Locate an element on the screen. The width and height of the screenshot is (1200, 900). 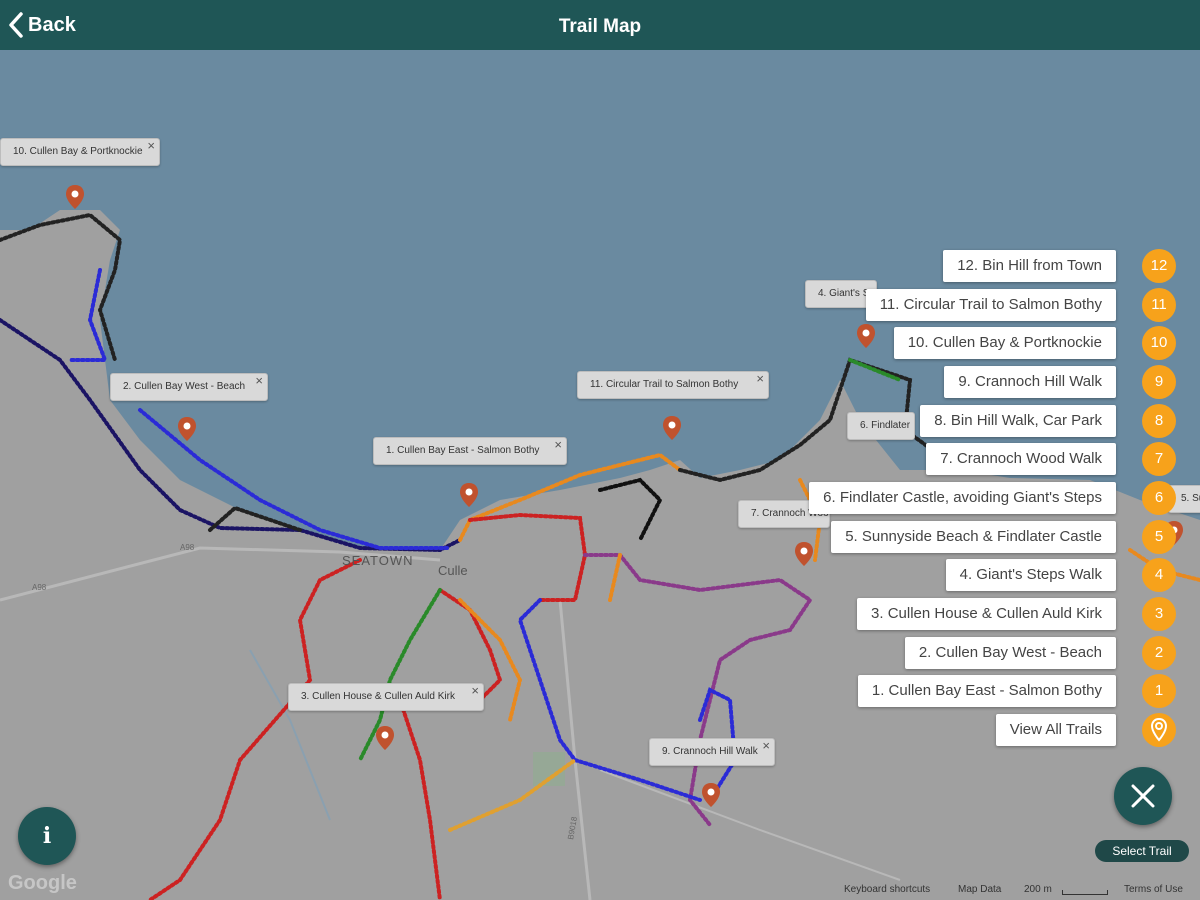
trail-menu-label: 9. Crannoch Hill Walk is located at coordinates (1030, 382).